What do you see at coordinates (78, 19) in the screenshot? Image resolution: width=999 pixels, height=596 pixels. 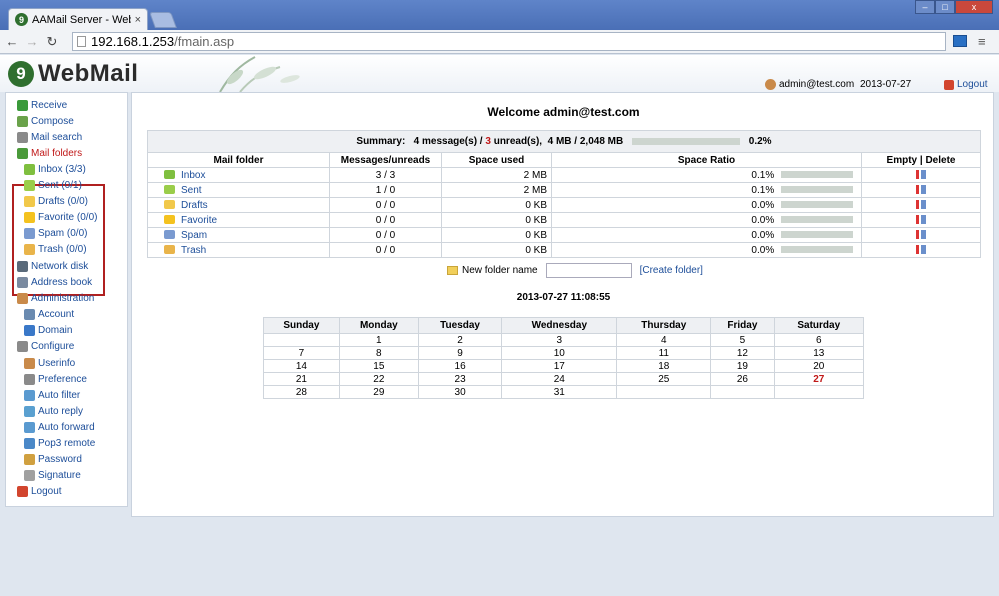 I see `browser-tab: 9 AAMail Server - Webma ×` at bounding box center [78, 19].